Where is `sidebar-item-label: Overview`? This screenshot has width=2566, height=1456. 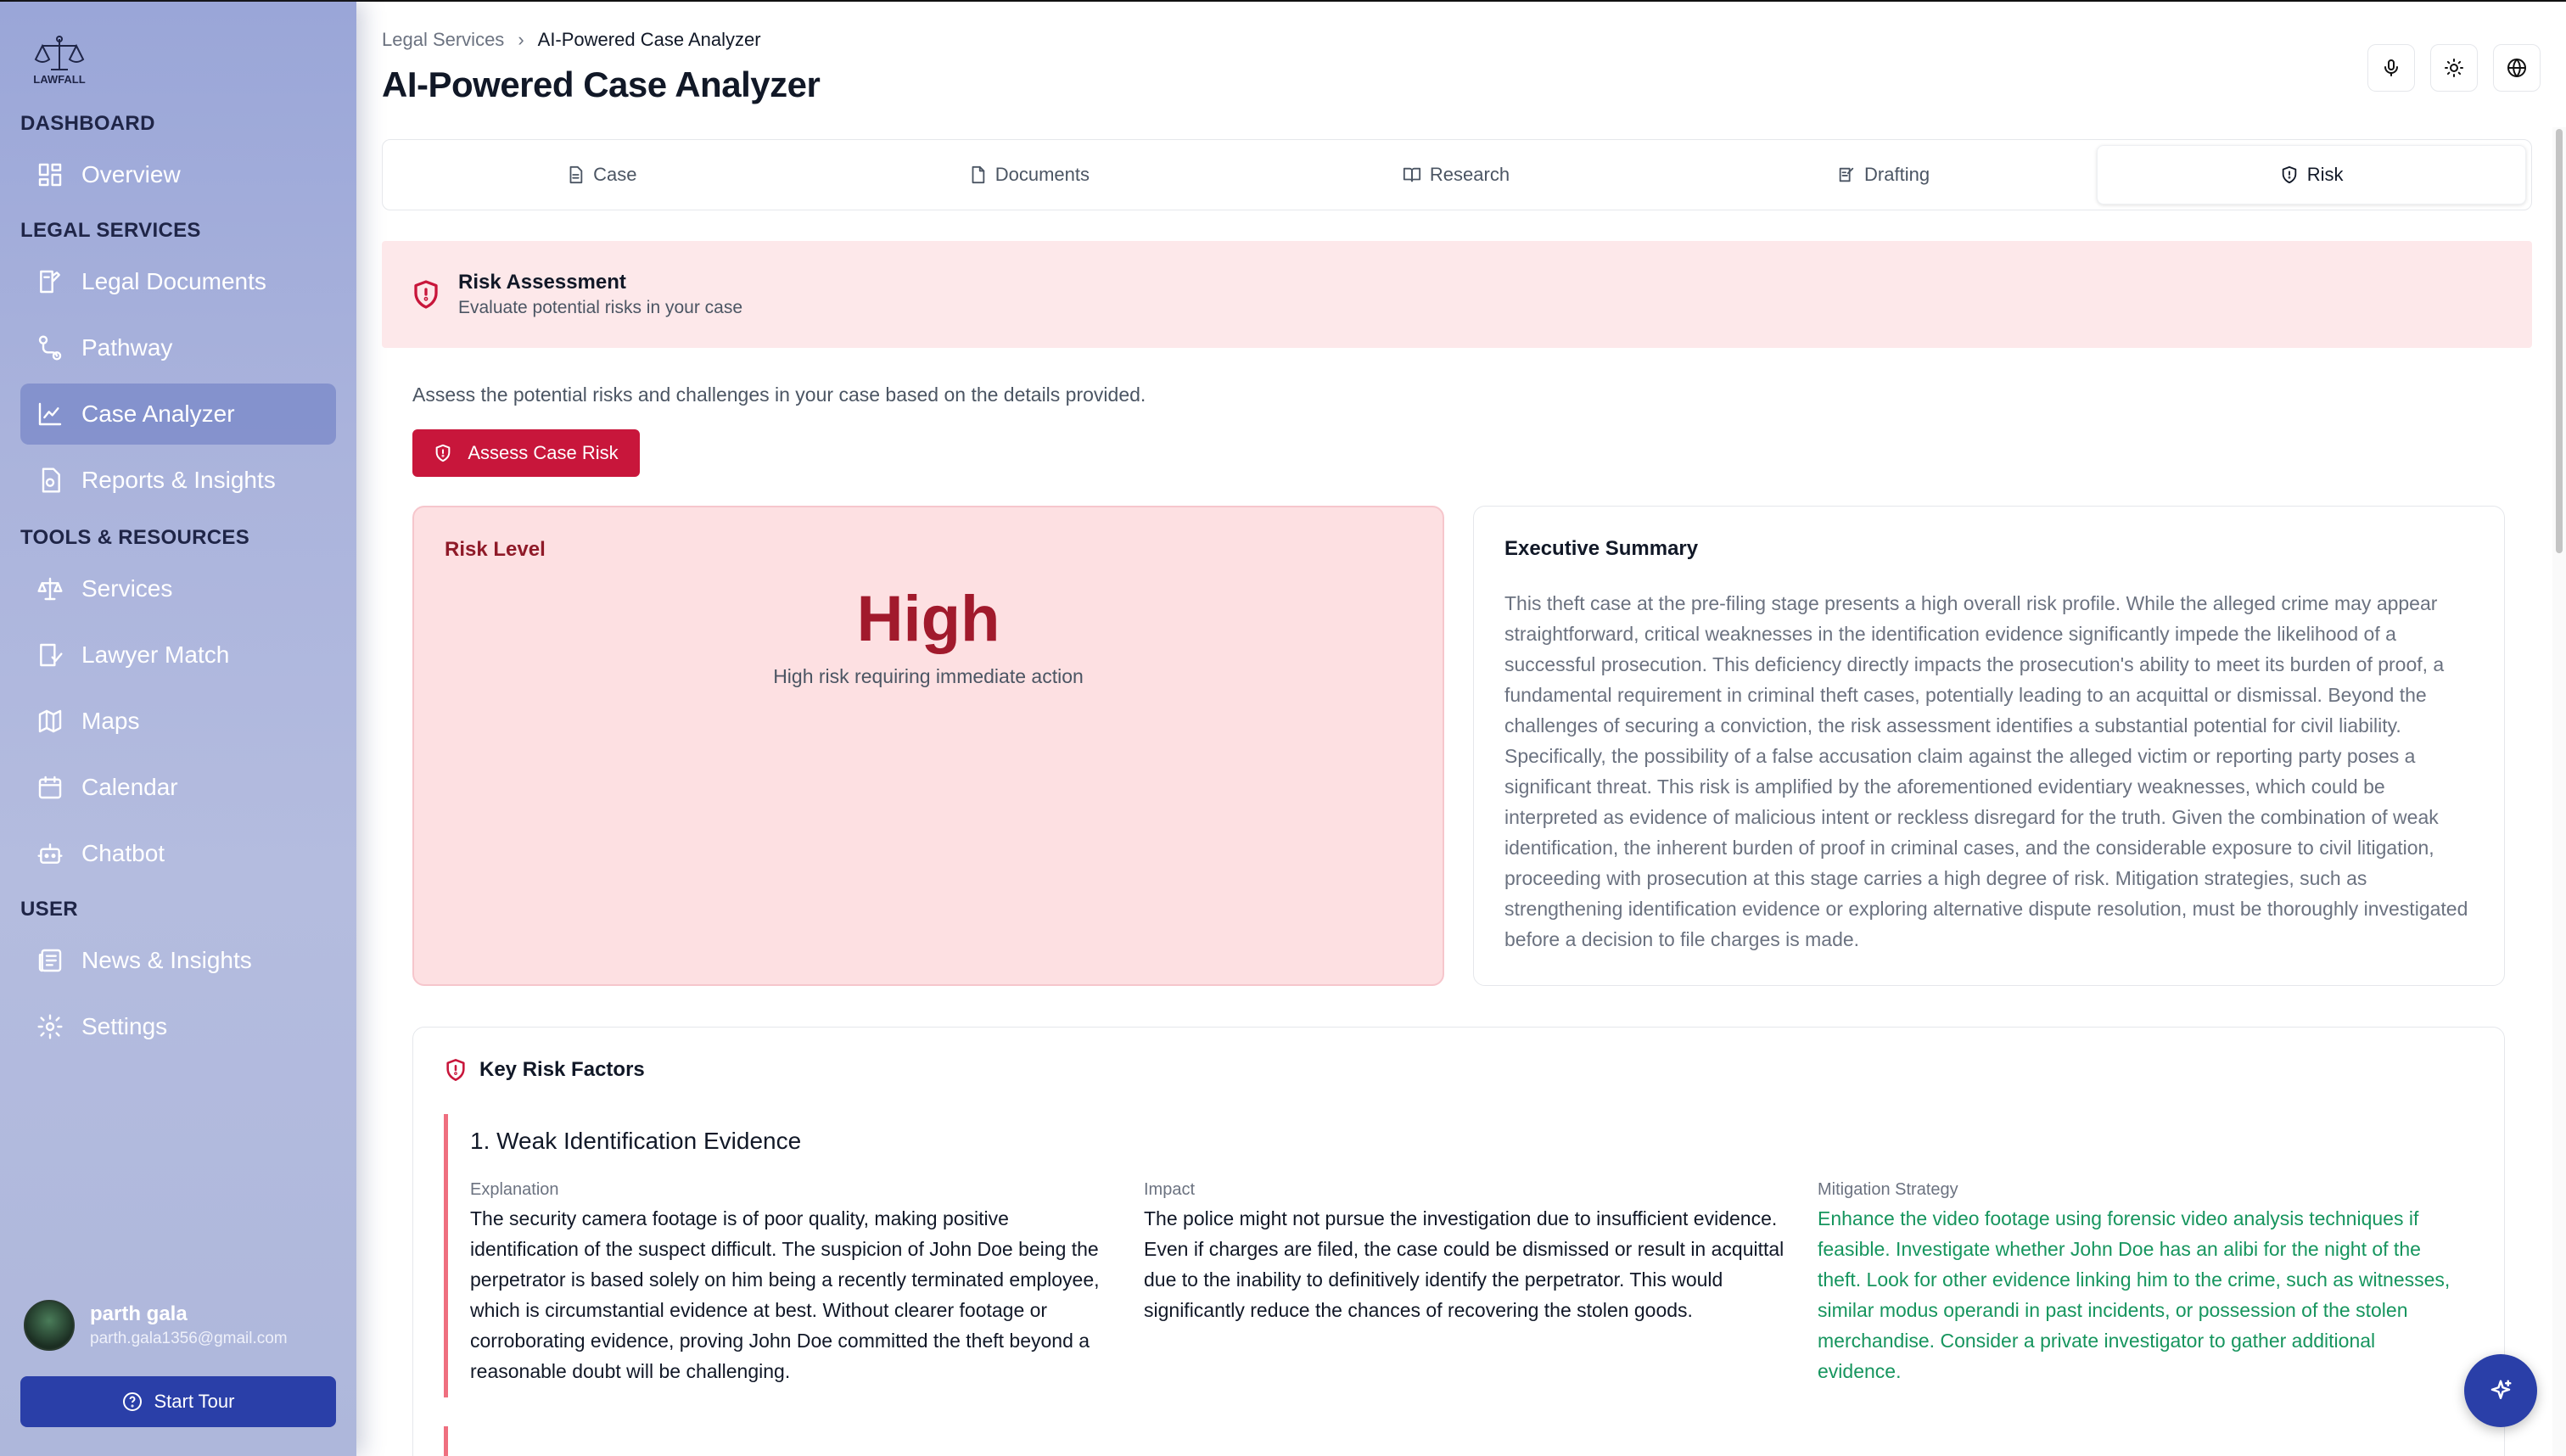
sidebar-item-label: Overview is located at coordinates (131, 174).